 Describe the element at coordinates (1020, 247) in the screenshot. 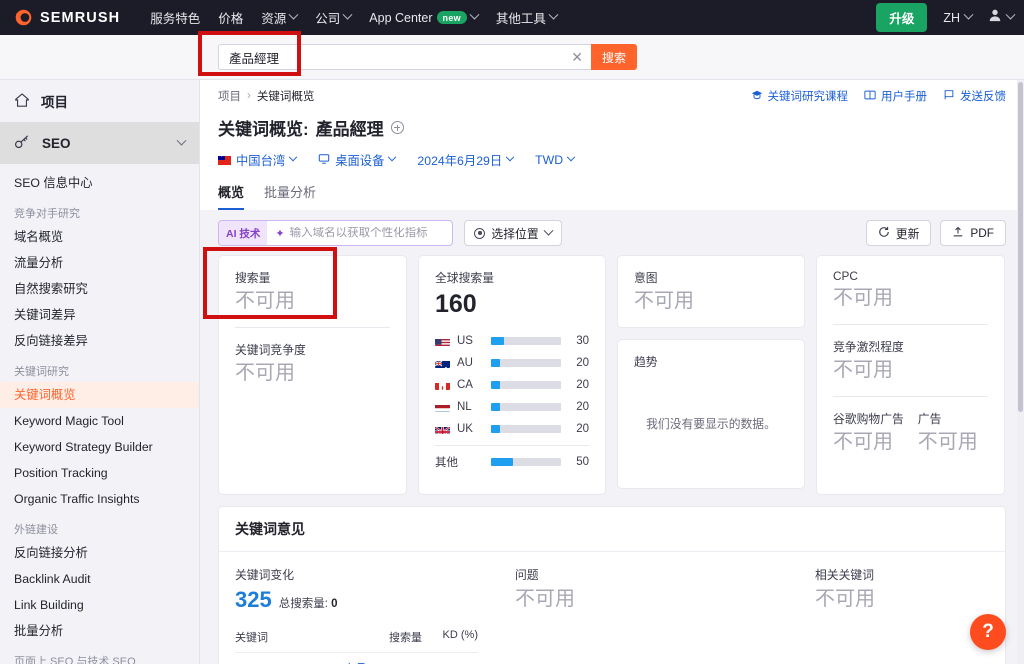

I see `scrollbar-thumb` at that location.